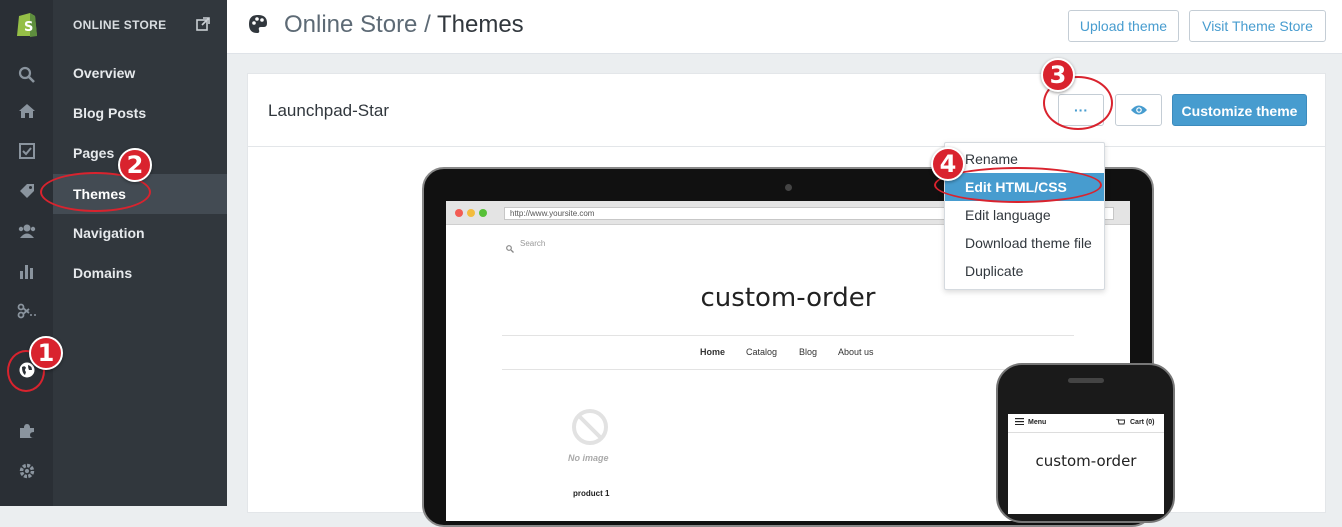 This screenshot has width=1342, height=527. Describe the element at coordinates (46, 353) in the screenshot. I see `annotation-badge-1: 1` at that location.